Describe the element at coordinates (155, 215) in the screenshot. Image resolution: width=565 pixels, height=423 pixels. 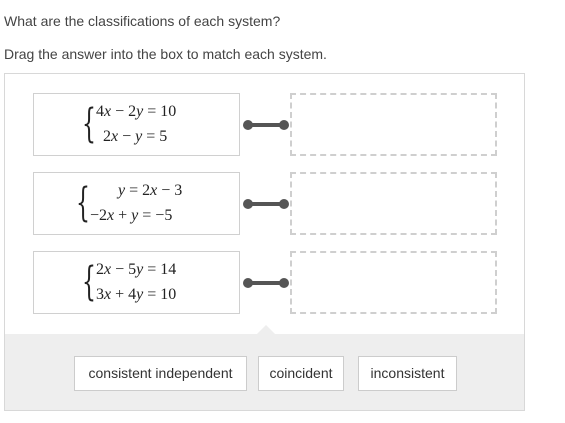
I see `equation-term: = −5` at that location.